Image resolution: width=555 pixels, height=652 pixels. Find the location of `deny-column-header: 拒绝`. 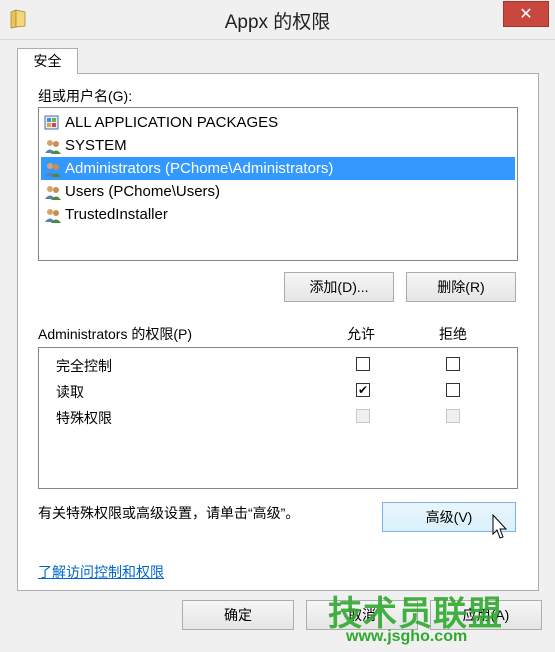

deny-column-header: 拒绝 is located at coordinates (453, 334).